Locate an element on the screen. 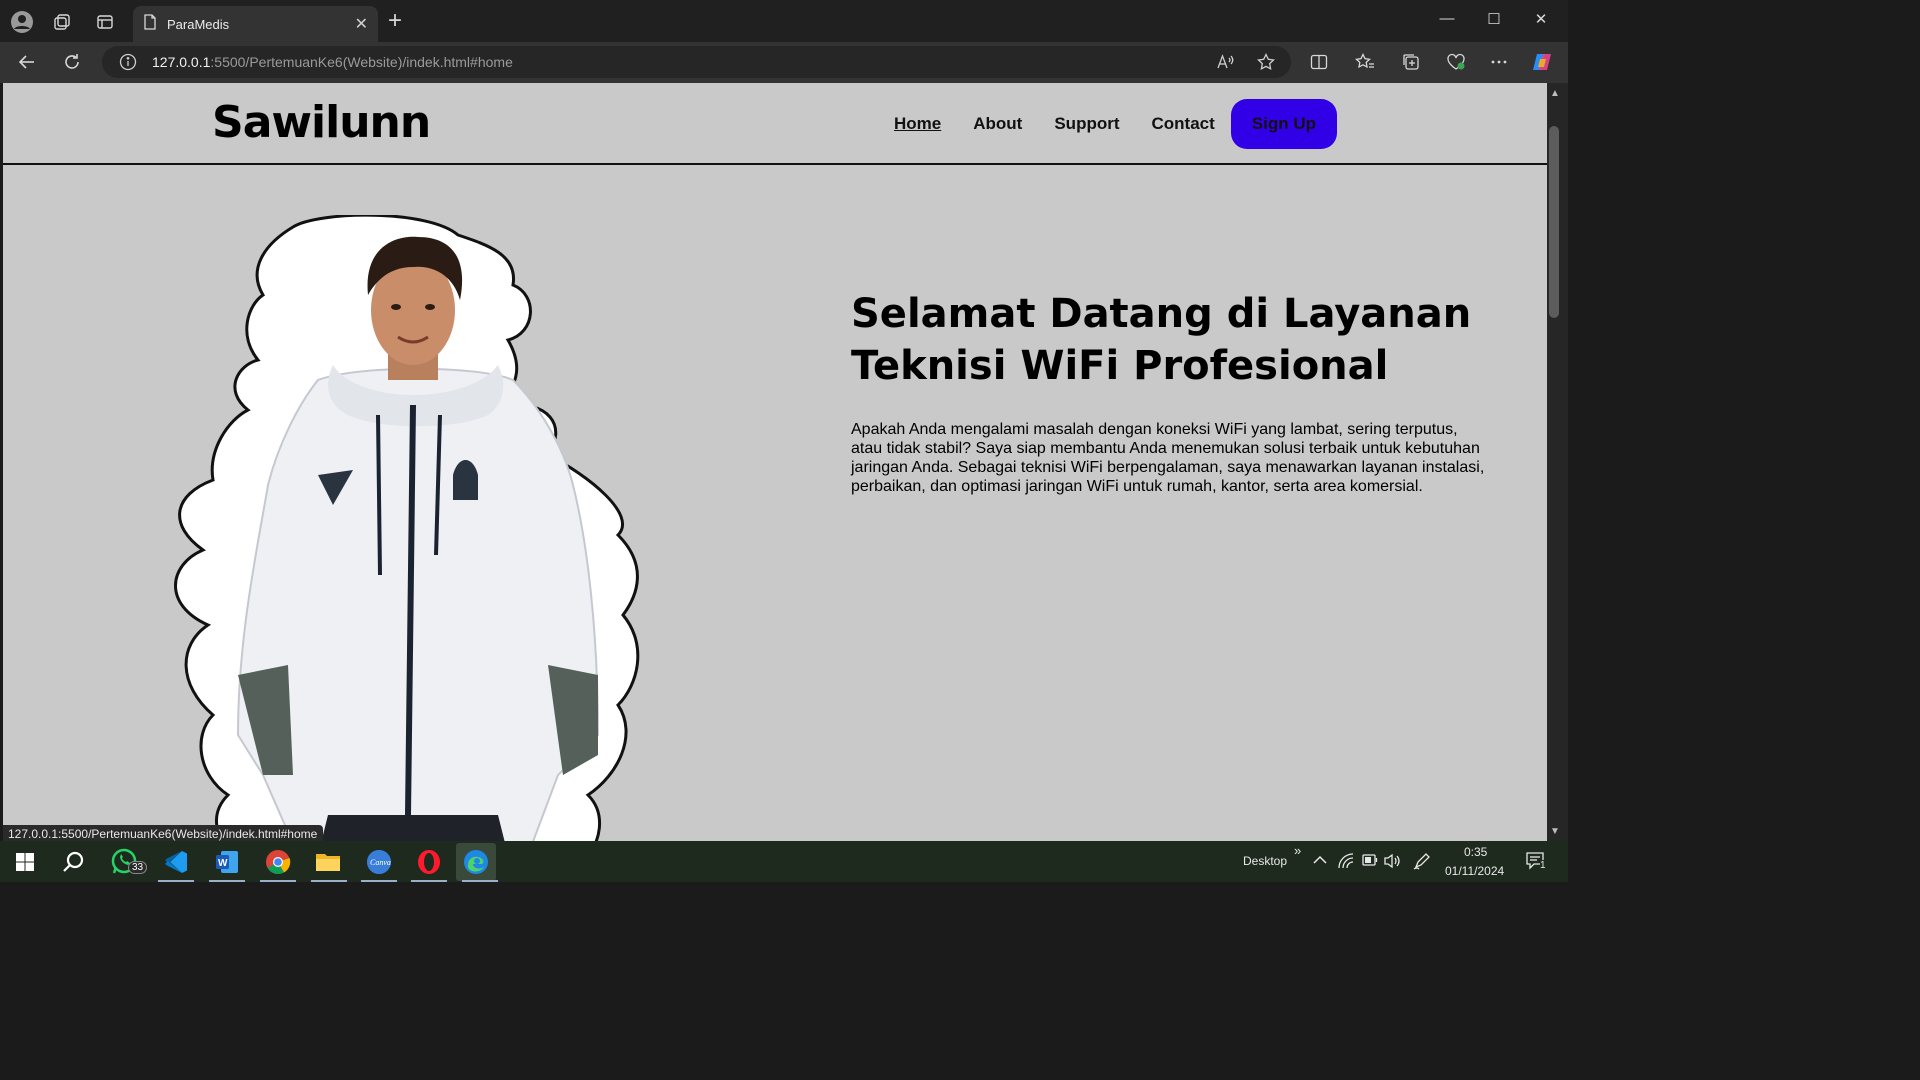  start-windows-icon is located at coordinates (25, 862).